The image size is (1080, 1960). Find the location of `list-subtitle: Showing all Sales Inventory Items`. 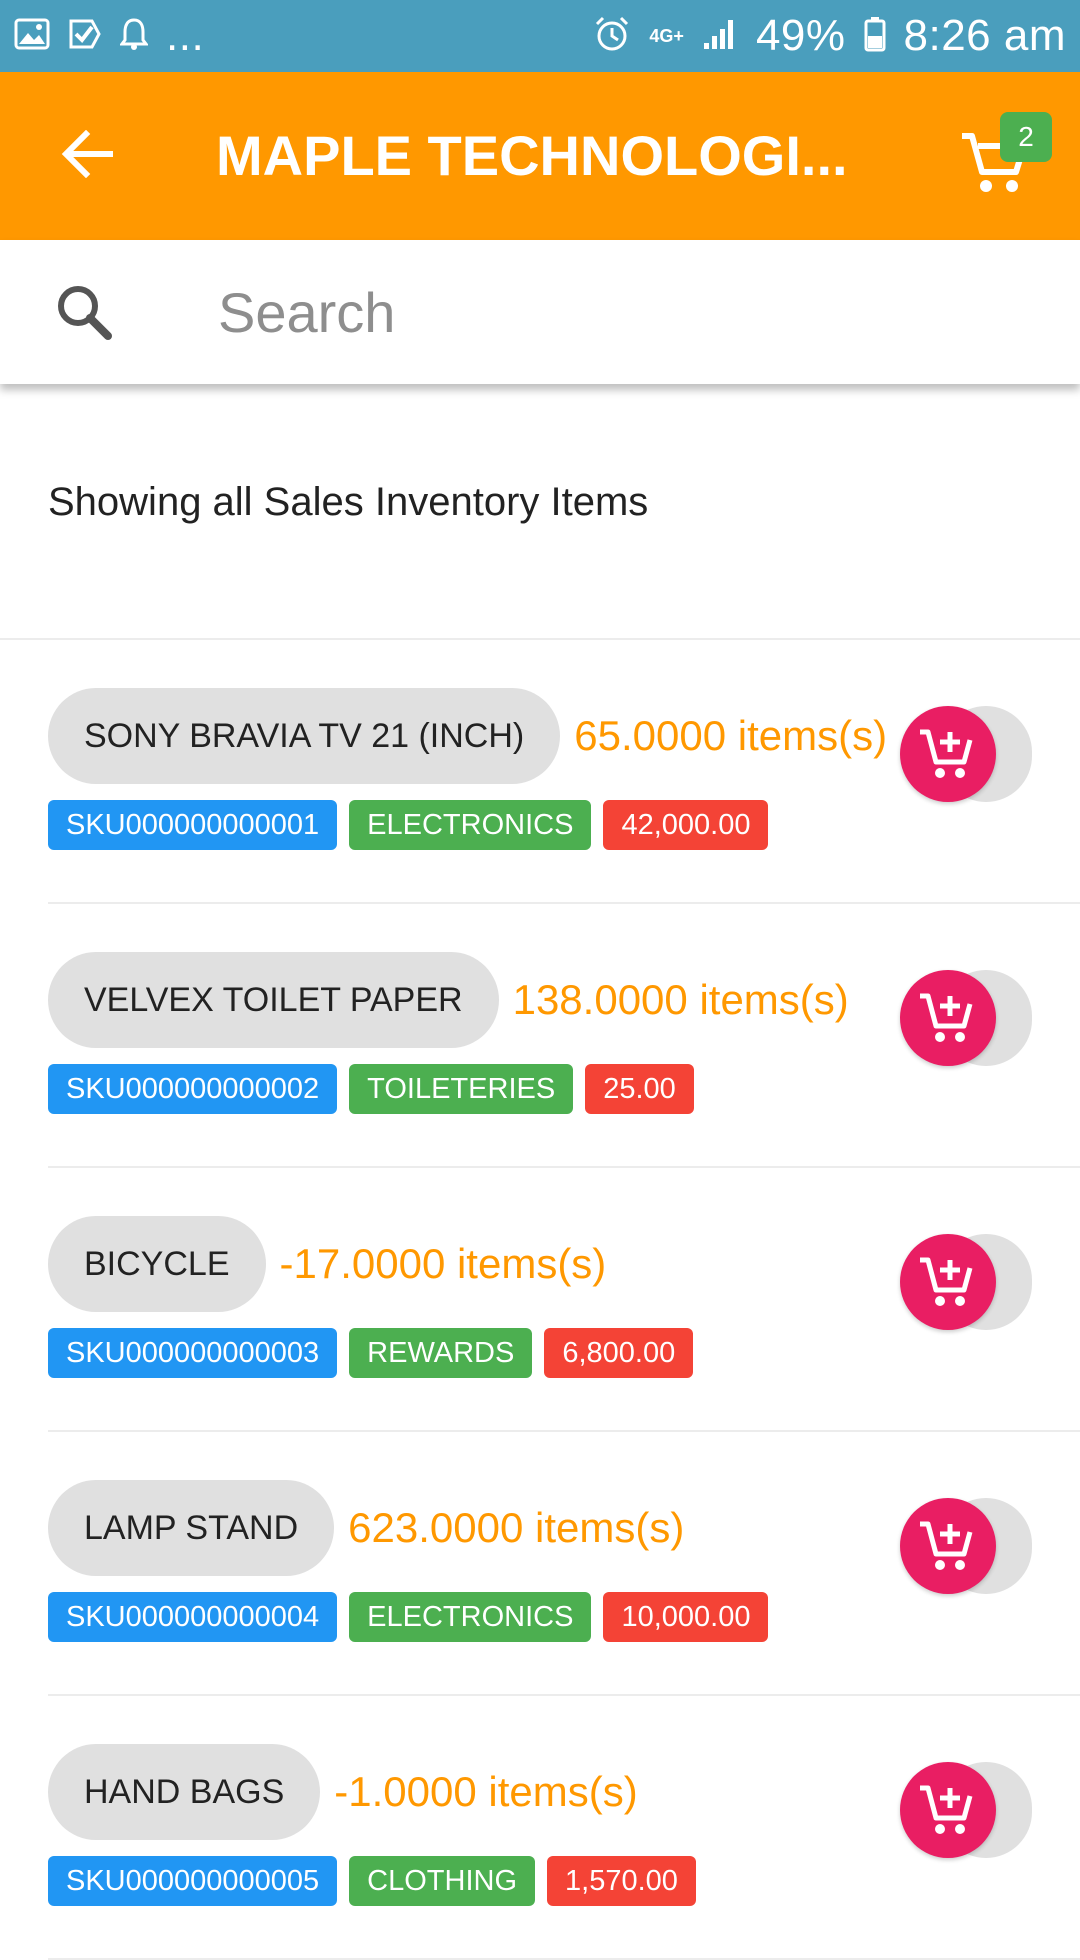

list-subtitle: Showing all Sales Inventory Items is located at coordinates (348, 502).